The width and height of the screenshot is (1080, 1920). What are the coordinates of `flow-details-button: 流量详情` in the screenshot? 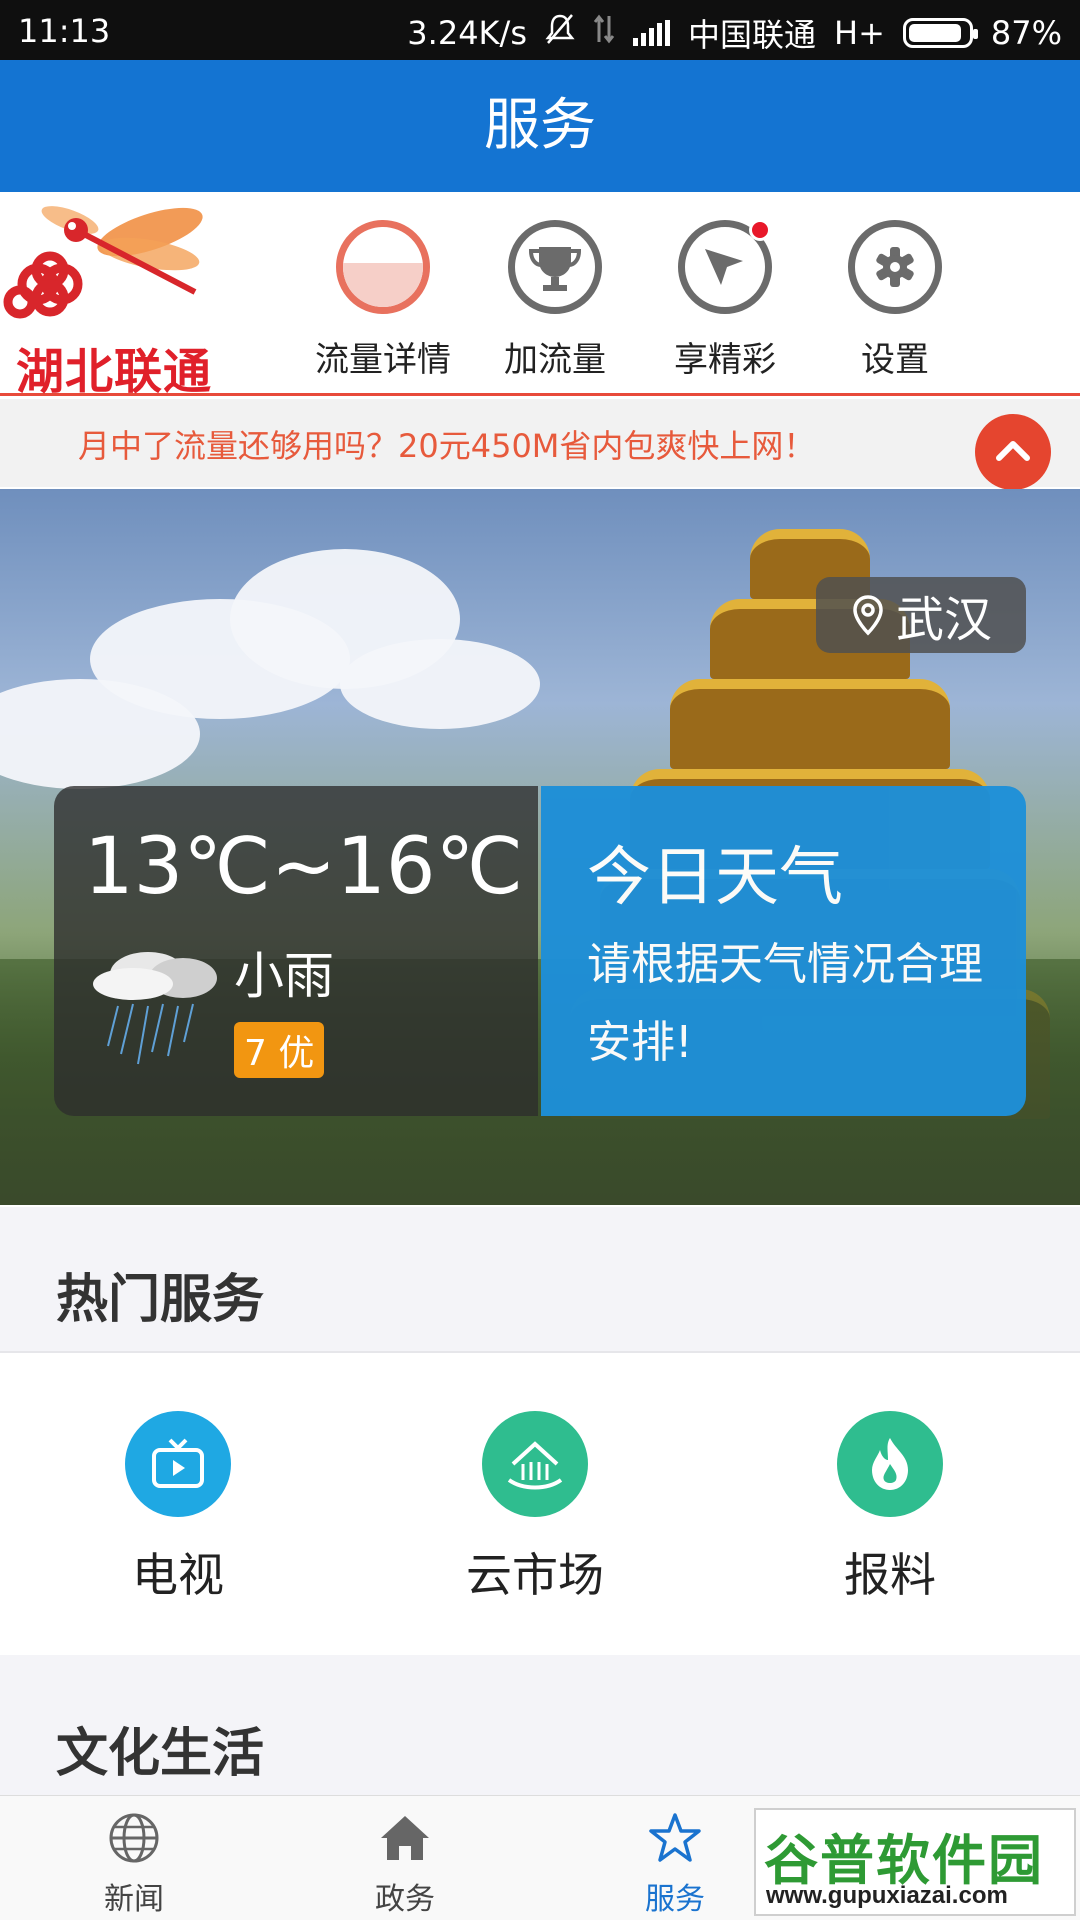 It's located at (383, 300).